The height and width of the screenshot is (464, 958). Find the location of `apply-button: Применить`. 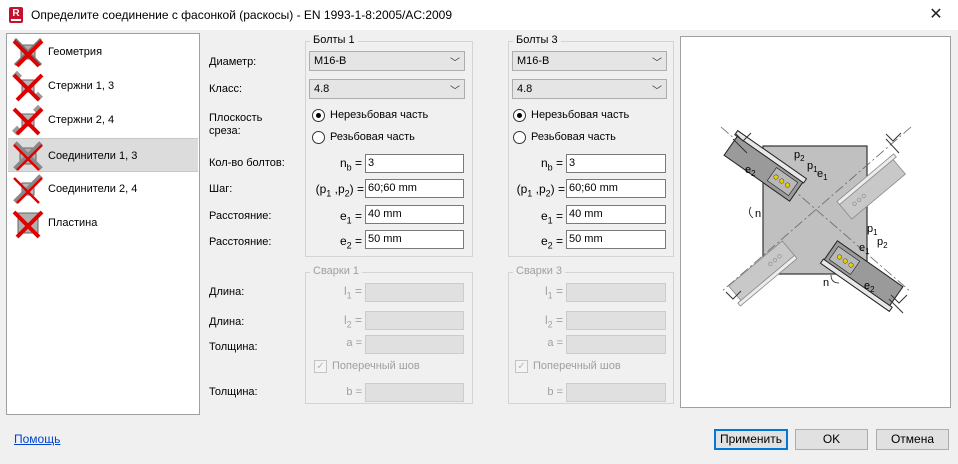

apply-button: Применить is located at coordinates (751, 439).